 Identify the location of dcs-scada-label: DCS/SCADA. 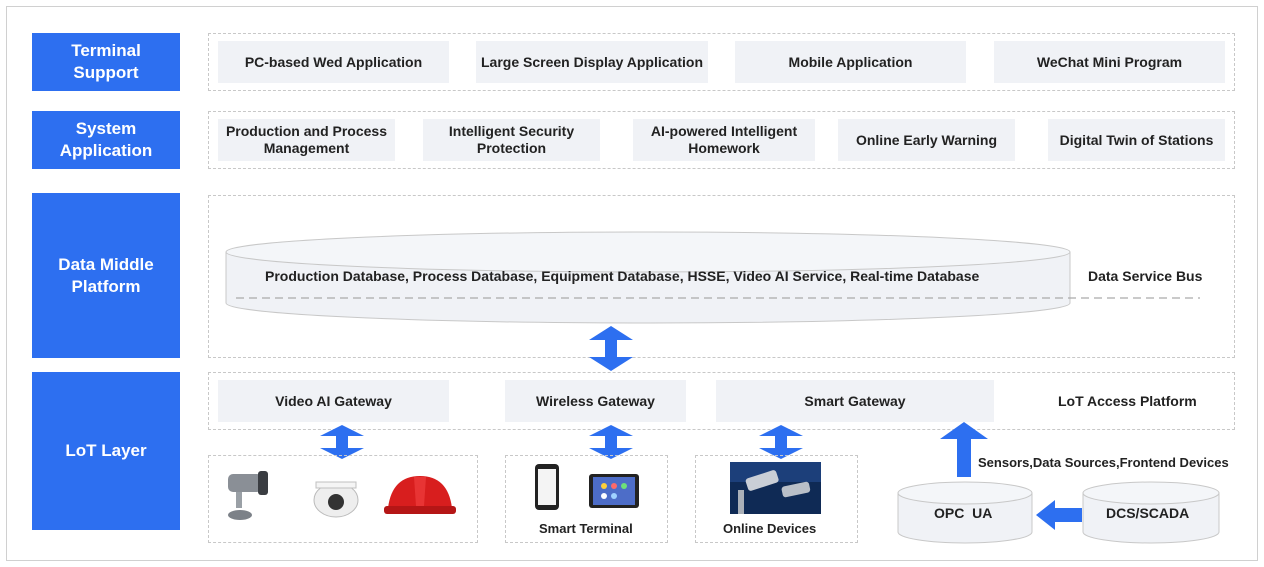
(1148, 513).